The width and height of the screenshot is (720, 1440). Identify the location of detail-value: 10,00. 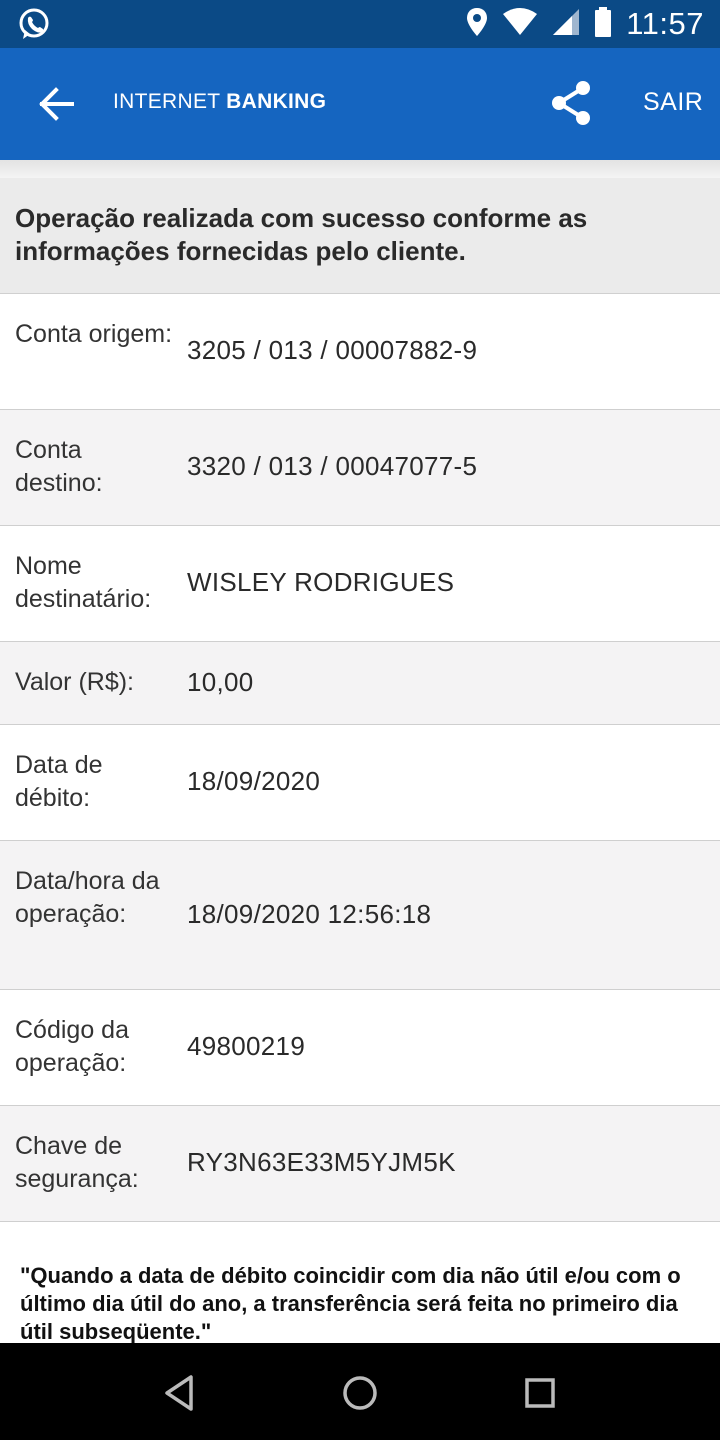
(220, 682).